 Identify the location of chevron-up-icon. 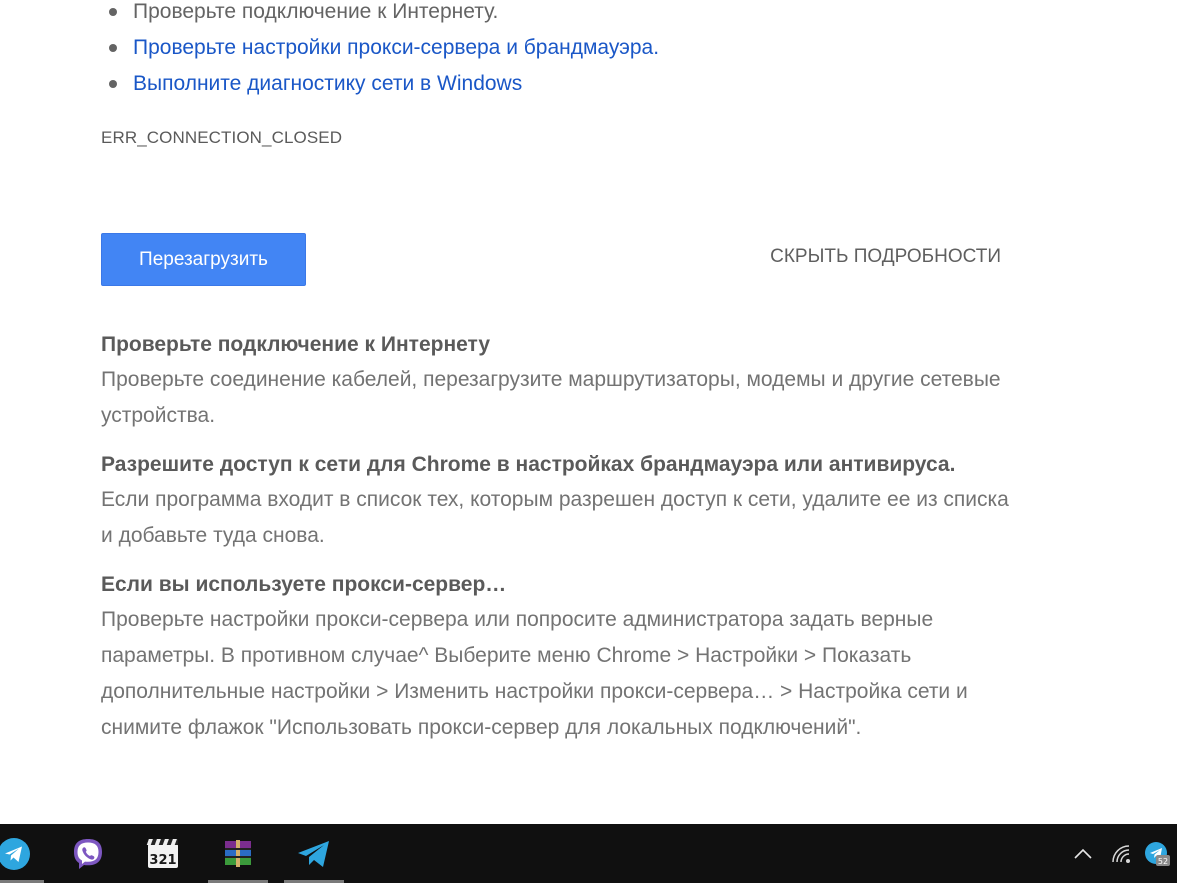
(1083, 853).